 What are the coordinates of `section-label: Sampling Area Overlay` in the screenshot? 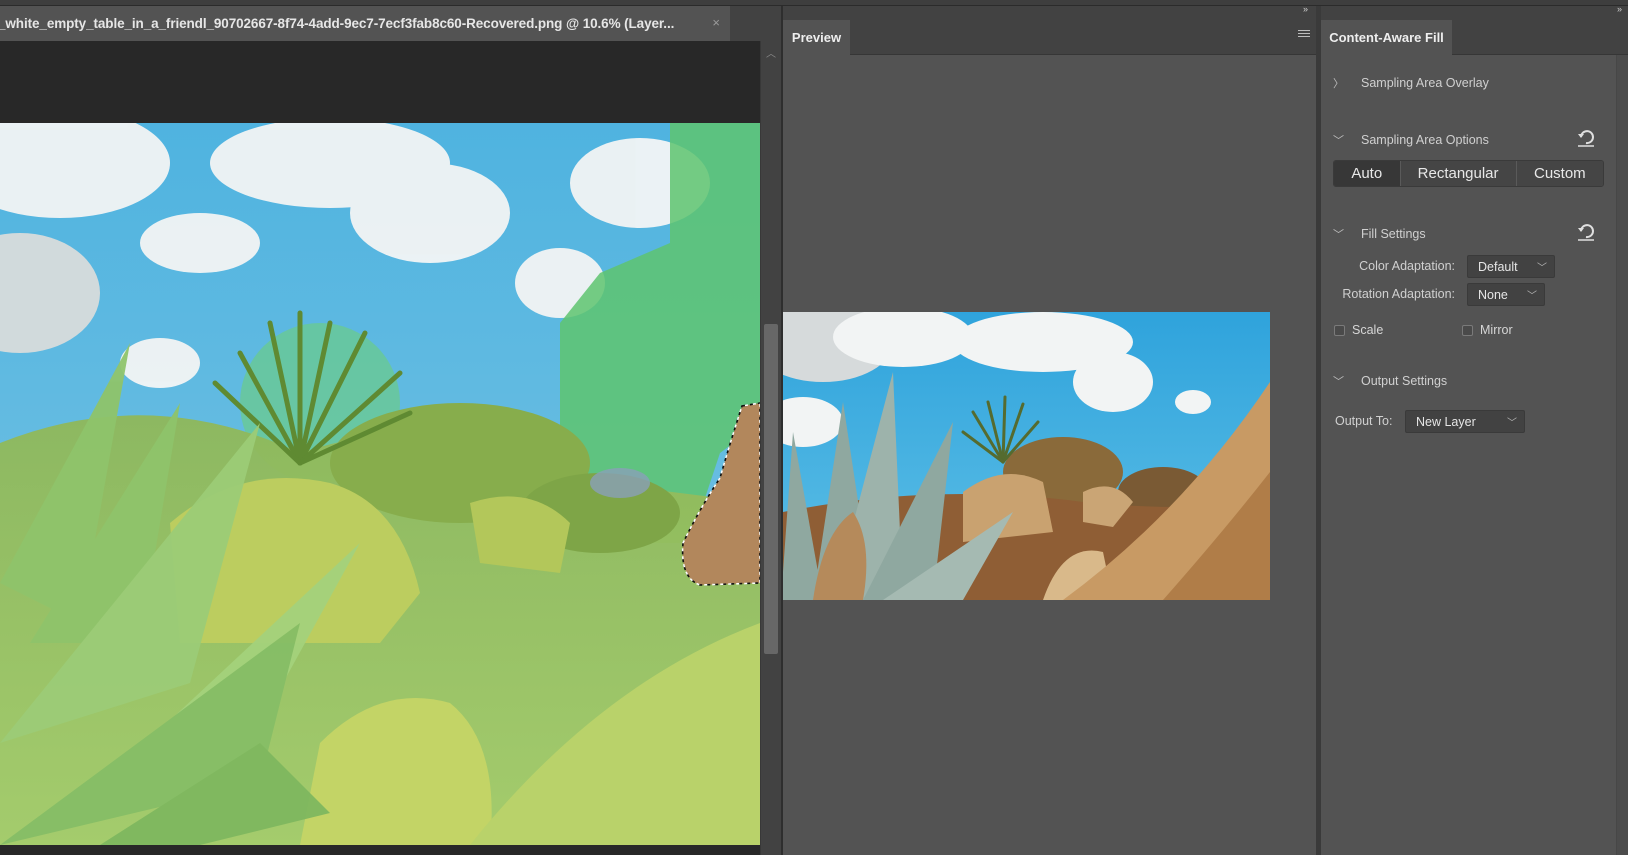 It's located at (1425, 83).